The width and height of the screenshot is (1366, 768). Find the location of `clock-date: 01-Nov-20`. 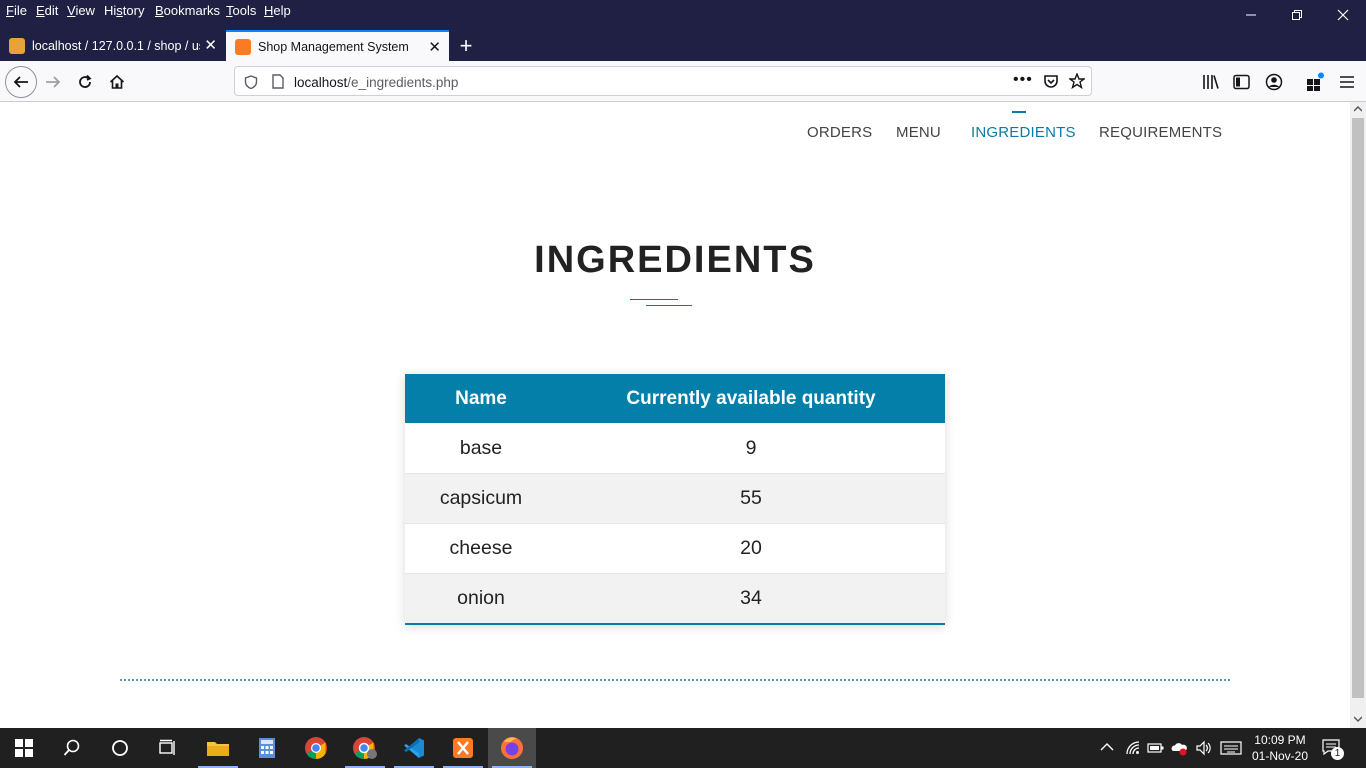

clock-date: 01-Nov-20 is located at coordinates (1279, 756).